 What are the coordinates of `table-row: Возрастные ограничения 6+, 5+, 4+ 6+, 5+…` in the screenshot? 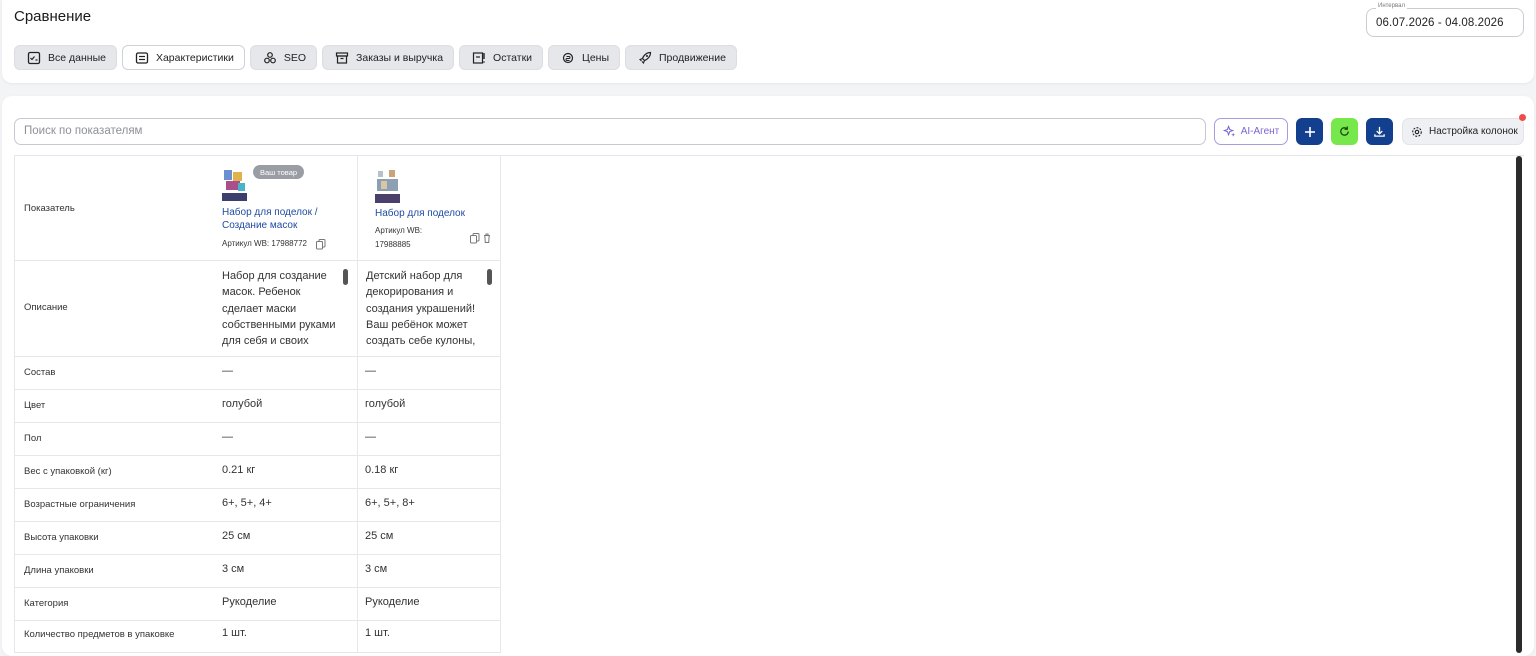 It's located at (257, 505).